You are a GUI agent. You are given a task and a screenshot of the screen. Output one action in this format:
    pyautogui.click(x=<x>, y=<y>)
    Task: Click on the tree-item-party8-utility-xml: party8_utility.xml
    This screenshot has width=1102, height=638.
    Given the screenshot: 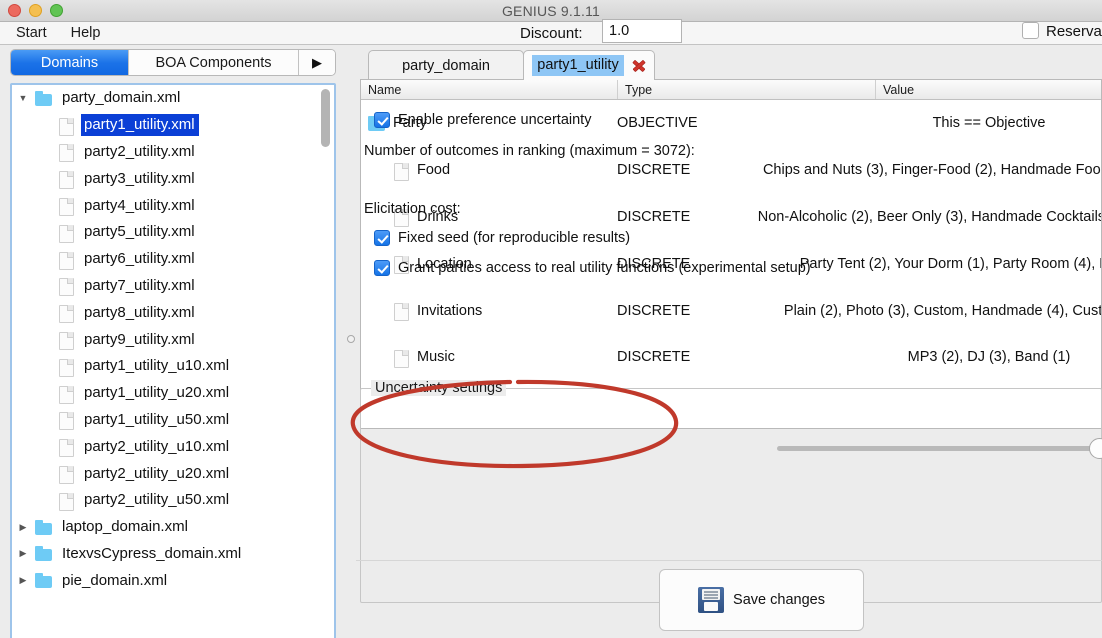 What is the action you would take?
    pyautogui.click(x=166, y=312)
    